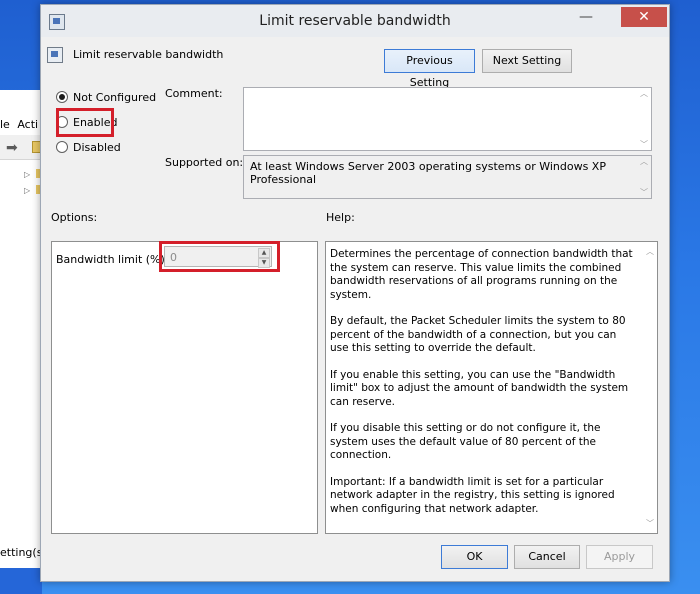  Describe the element at coordinates (85, 122) in the screenshot. I see `enabled-highlight-box` at that location.